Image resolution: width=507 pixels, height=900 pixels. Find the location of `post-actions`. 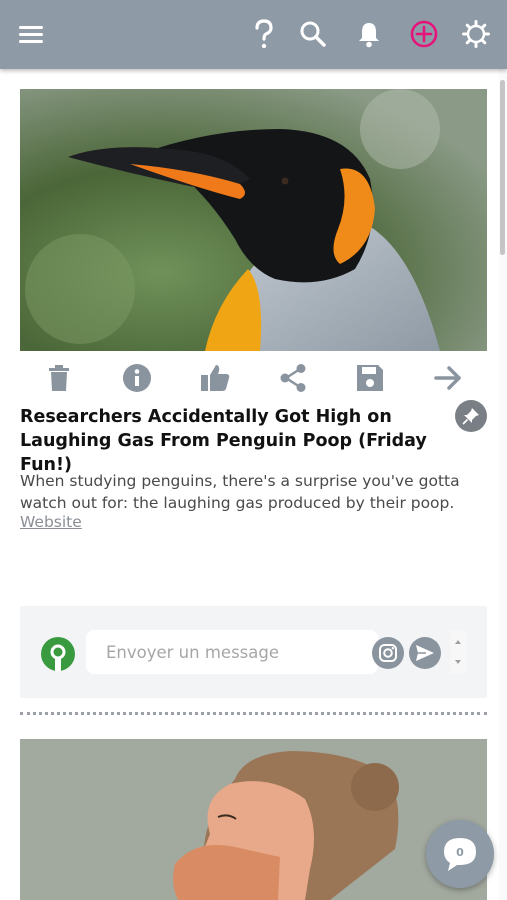

post-actions is located at coordinates (253, 379).